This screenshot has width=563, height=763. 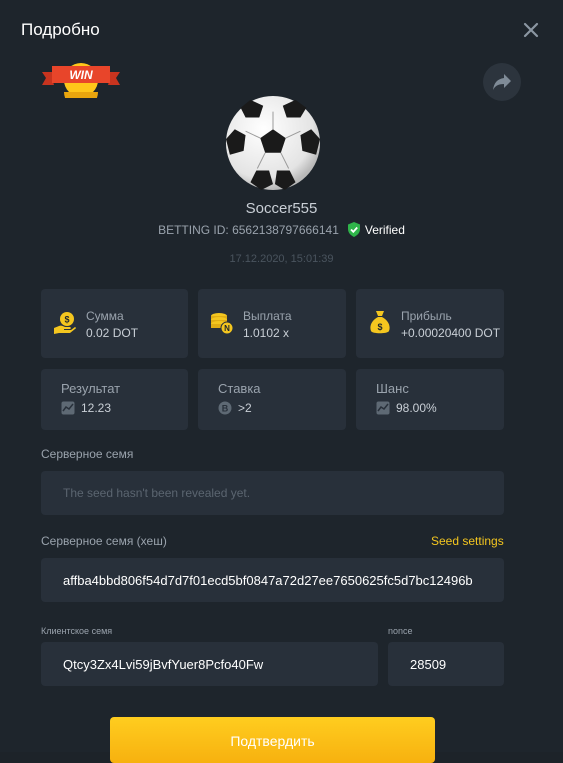 I want to click on stat-label: Сумма, so click(x=105, y=316).